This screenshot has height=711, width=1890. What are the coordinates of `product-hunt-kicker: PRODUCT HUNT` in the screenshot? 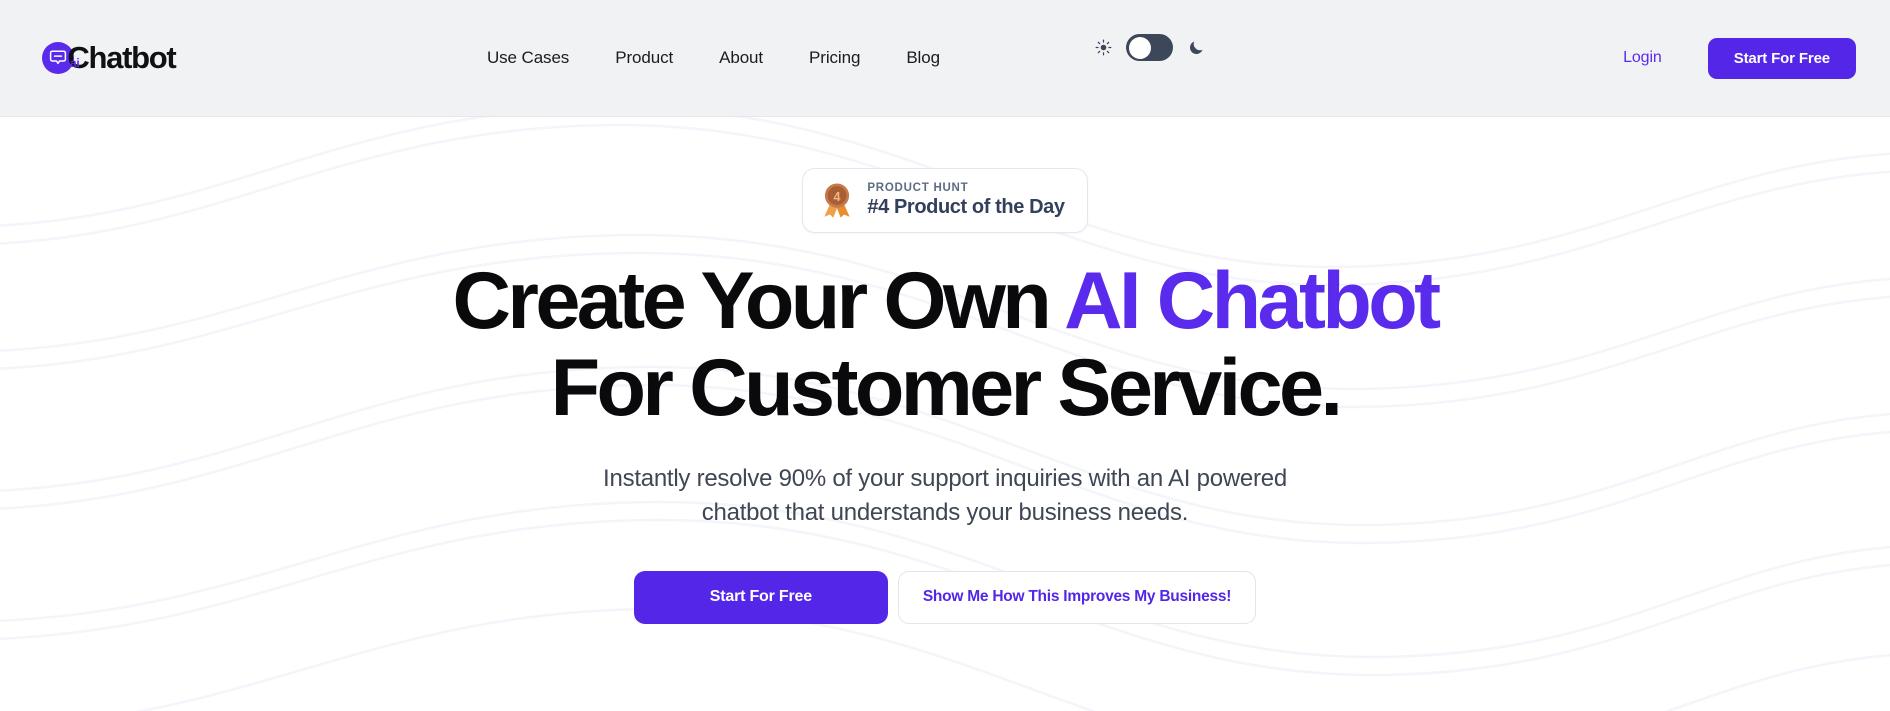 It's located at (918, 188).